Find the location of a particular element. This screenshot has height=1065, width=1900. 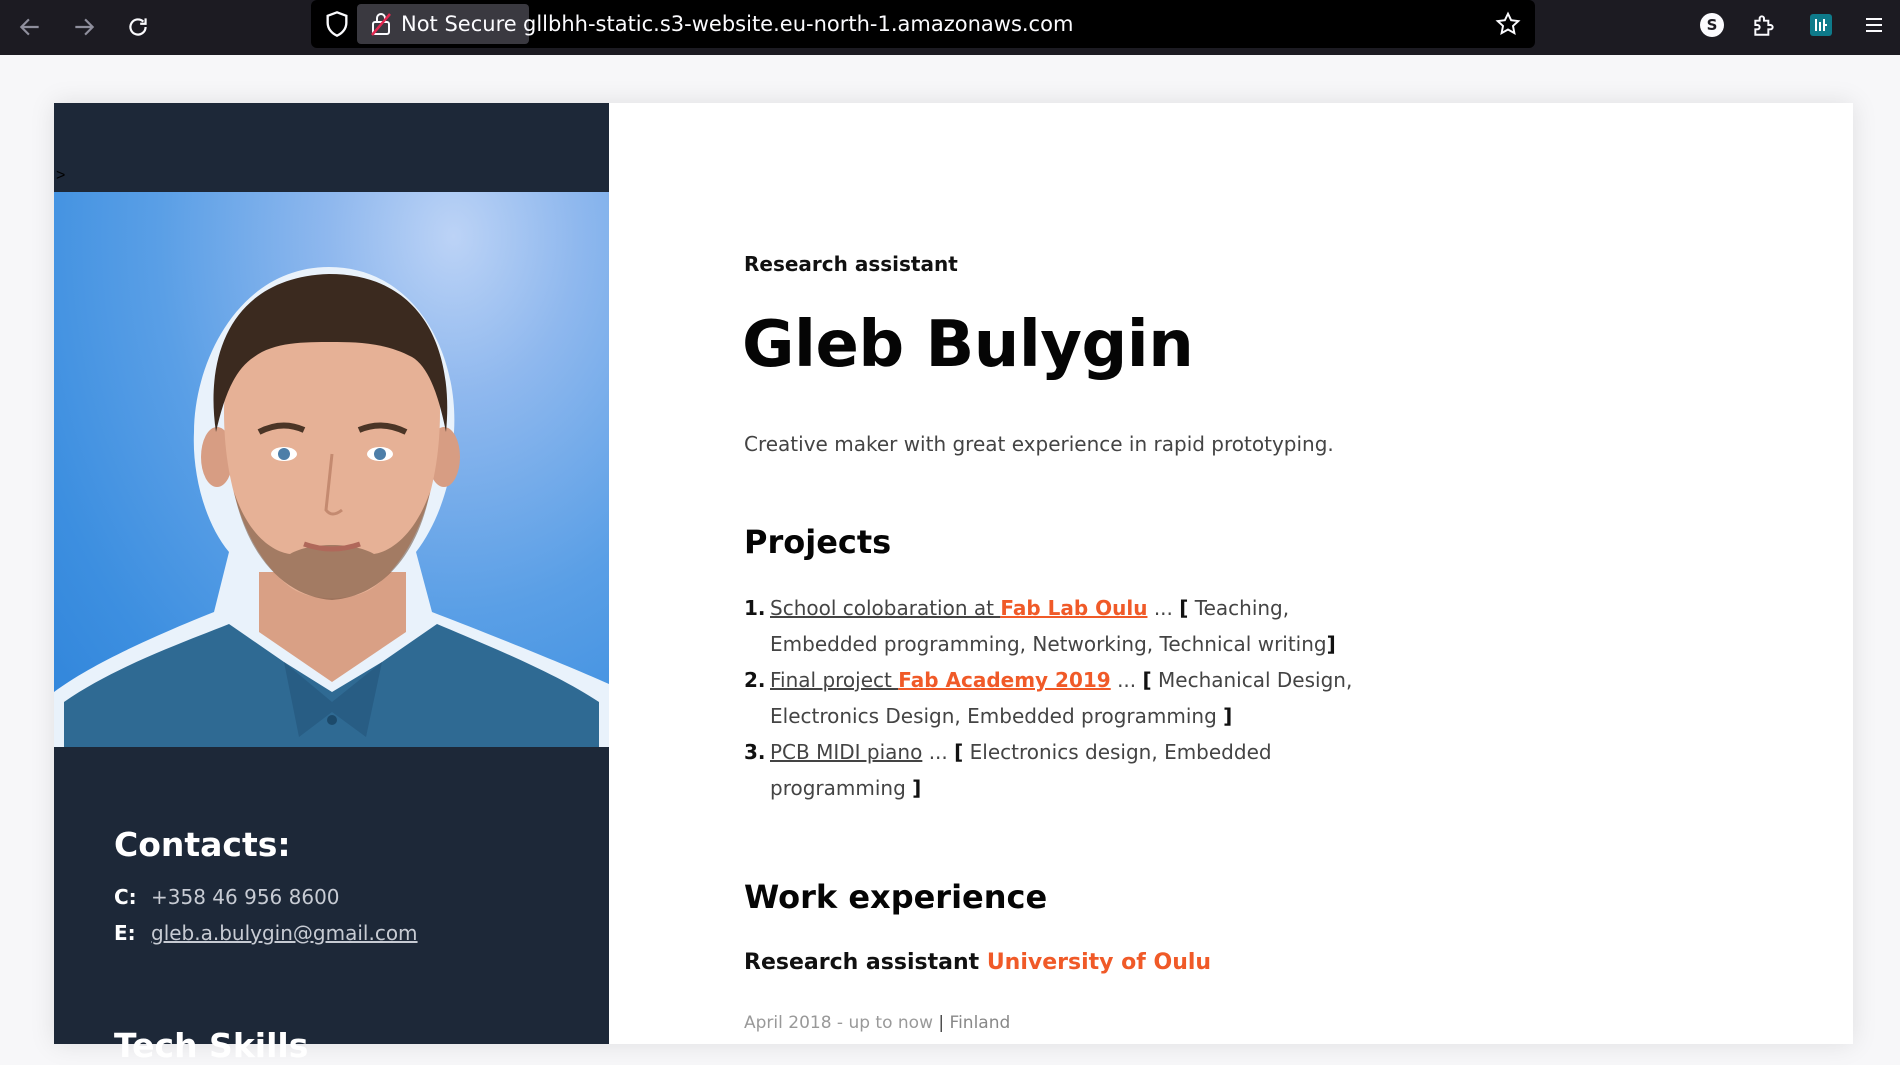

back-button is located at coordinates (30, 27).